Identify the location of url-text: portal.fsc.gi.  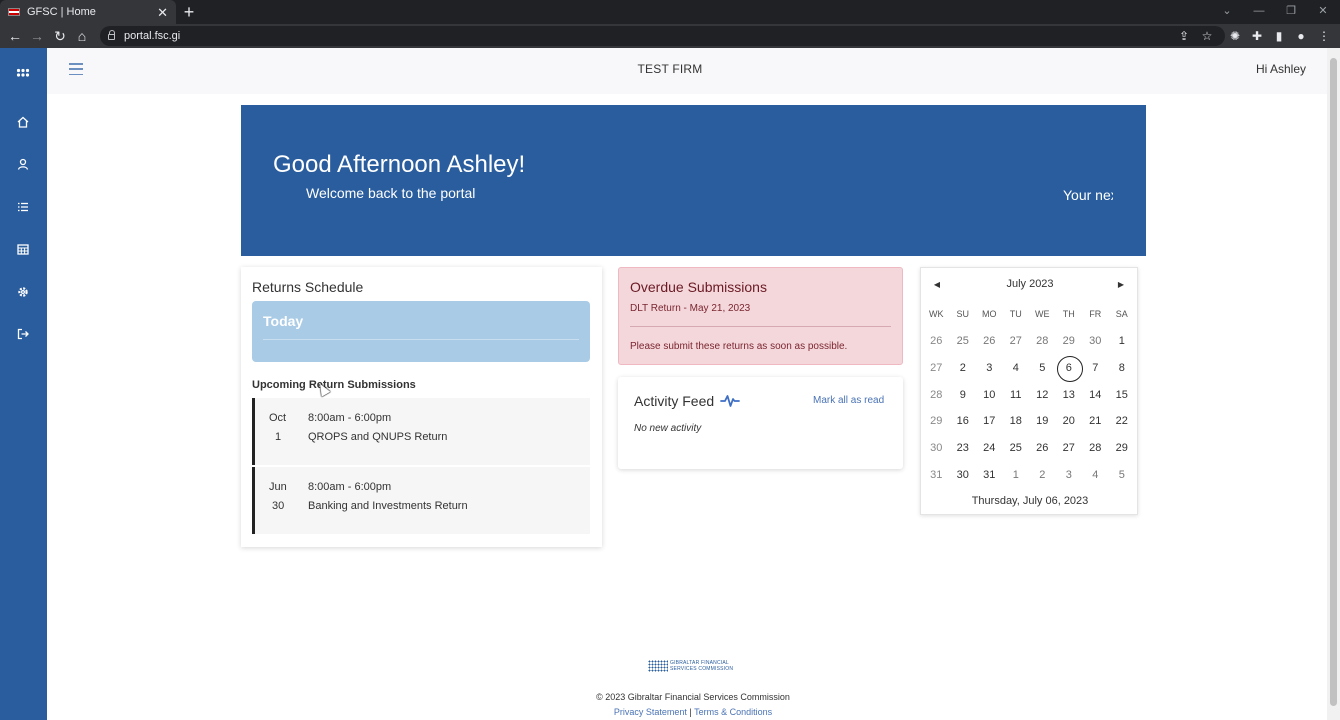
(152, 36).